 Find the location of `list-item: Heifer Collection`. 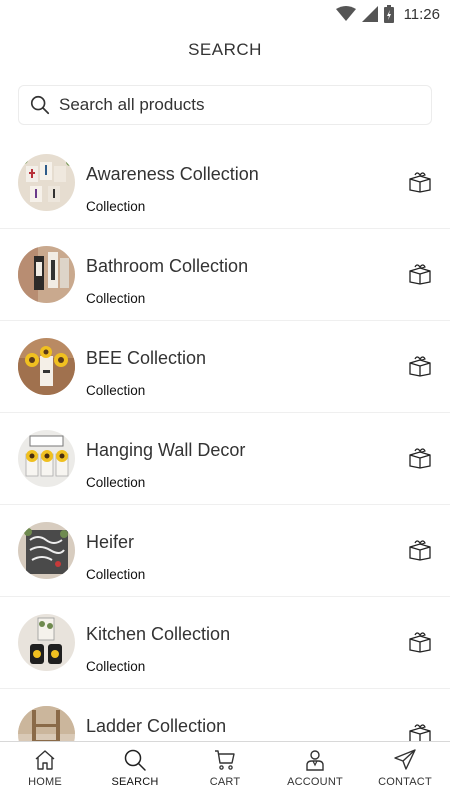

list-item: Heifer Collection is located at coordinates (225, 551).